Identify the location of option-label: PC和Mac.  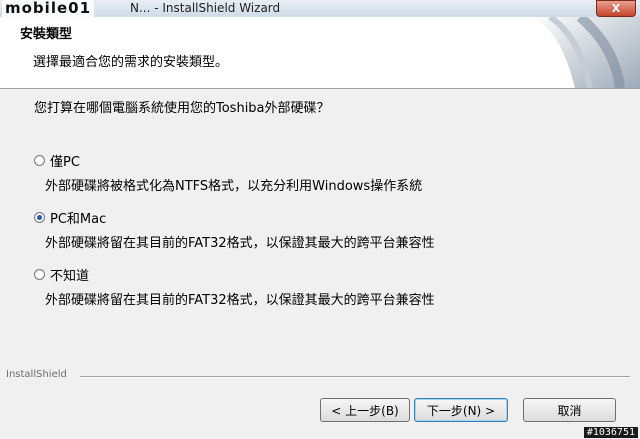
(78, 219).